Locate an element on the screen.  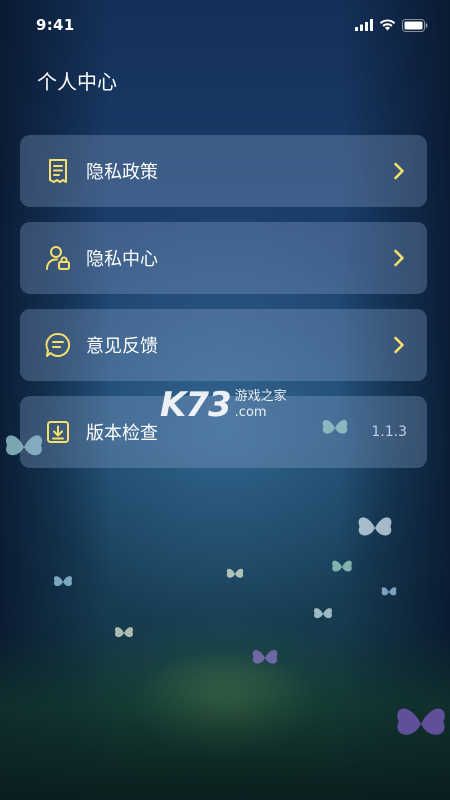
menu-item-privacy-policy: 隐私政策 is located at coordinates (223, 171).